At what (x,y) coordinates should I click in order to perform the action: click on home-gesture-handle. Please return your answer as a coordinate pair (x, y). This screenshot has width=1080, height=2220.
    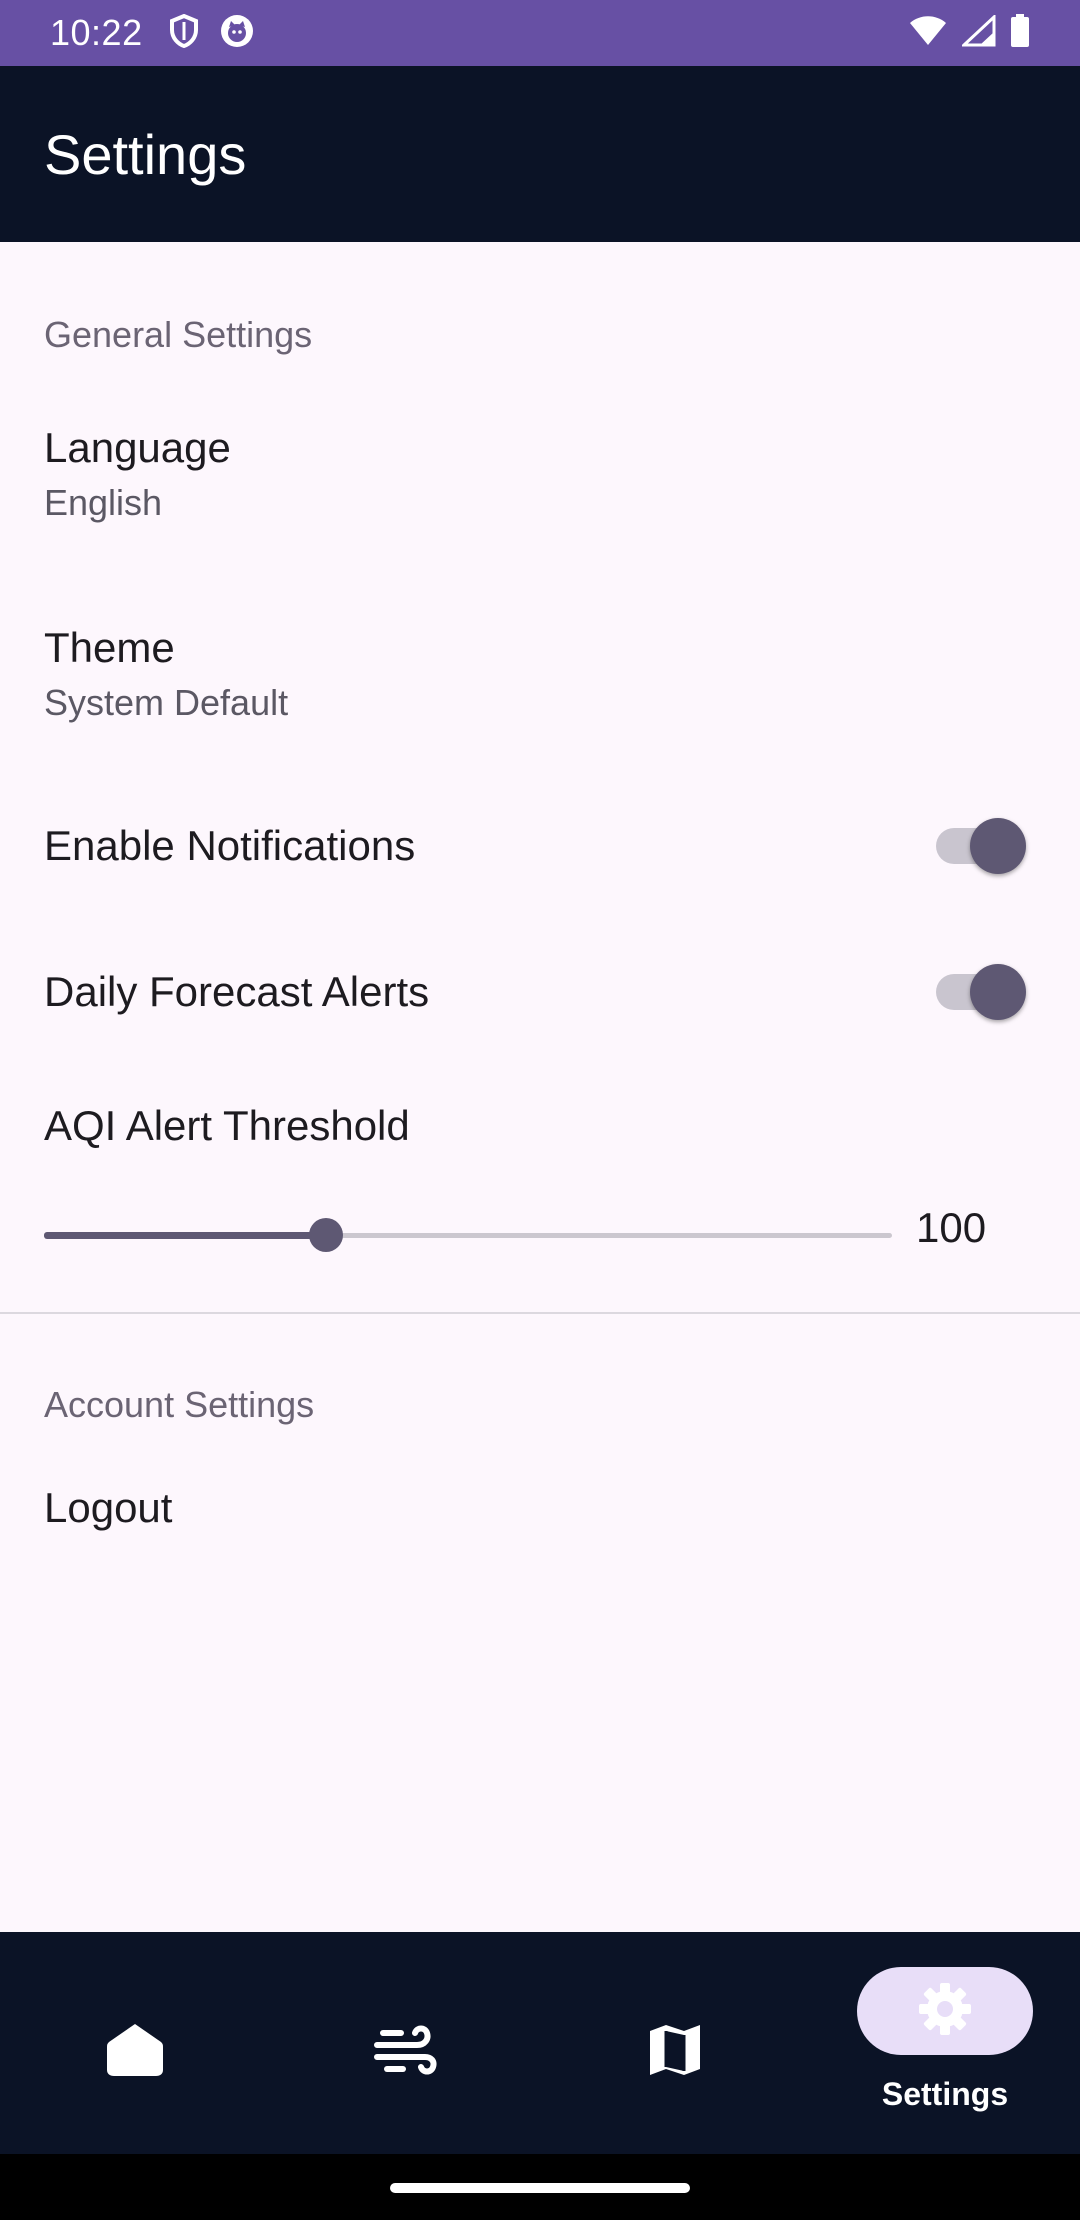
    Looking at the image, I should click on (540, 2188).